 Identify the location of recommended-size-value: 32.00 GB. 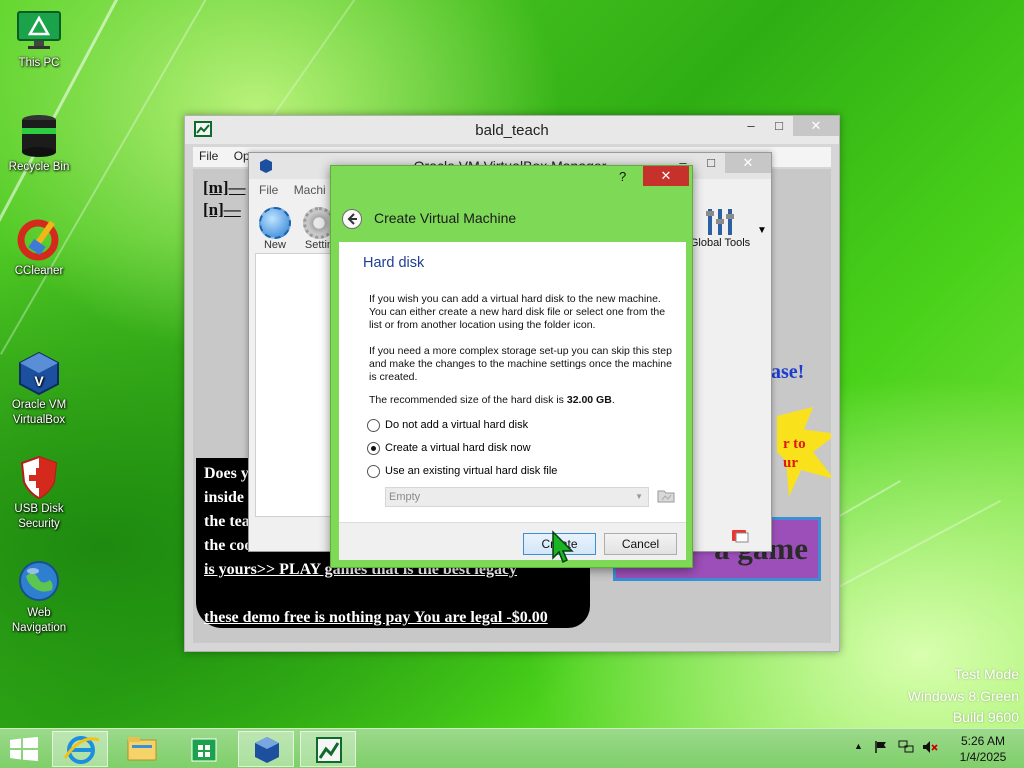
(589, 400).